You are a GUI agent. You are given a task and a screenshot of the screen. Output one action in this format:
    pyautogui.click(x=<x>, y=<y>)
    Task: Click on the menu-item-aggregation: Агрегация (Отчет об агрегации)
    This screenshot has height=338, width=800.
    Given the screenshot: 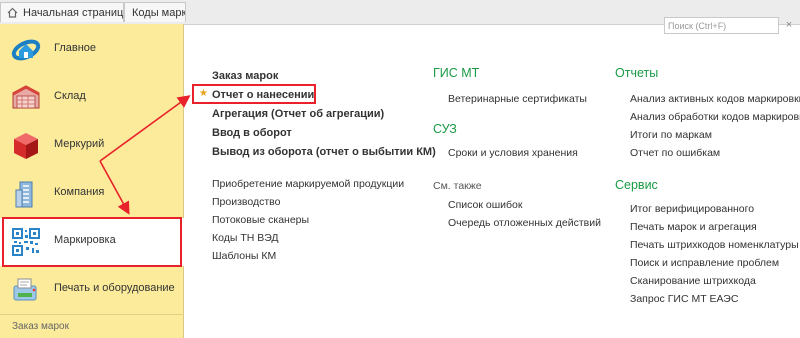 What is the action you would take?
    pyautogui.click(x=298, y=114)
    